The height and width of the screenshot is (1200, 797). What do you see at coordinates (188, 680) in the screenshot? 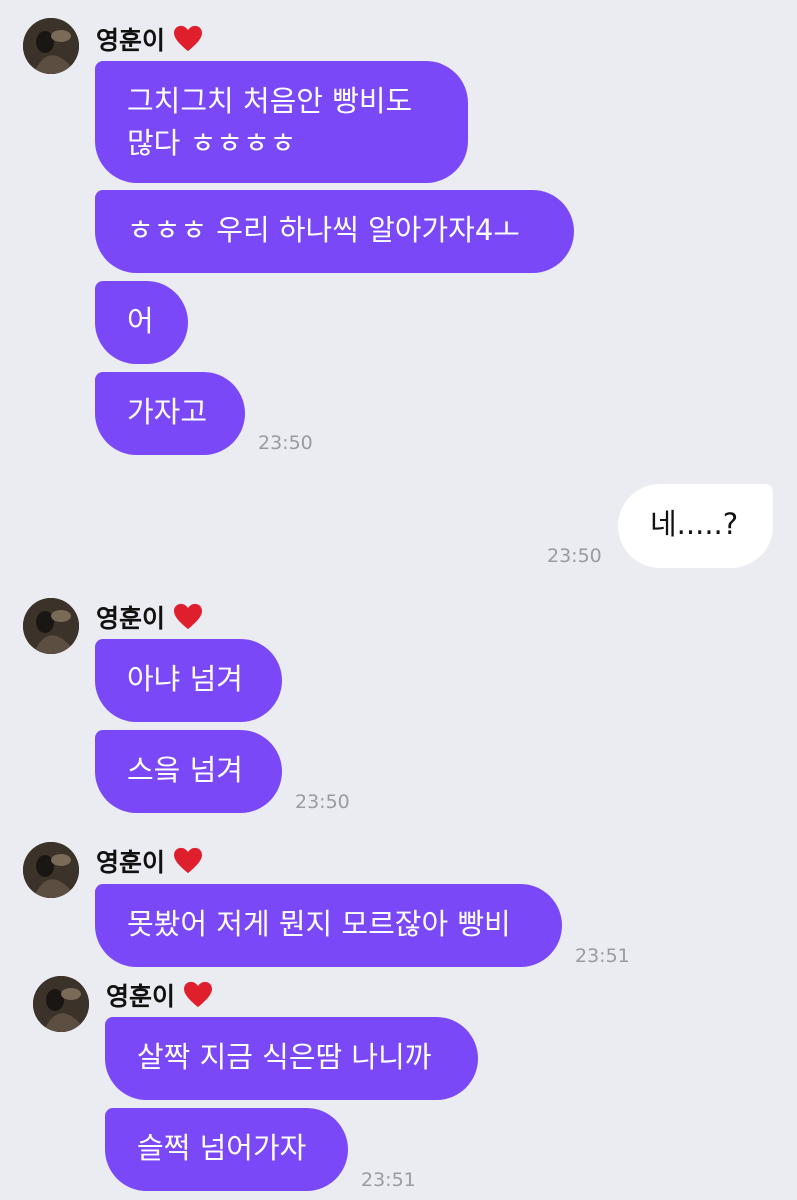
I see `message-bubble: 아냐 넘겨` at bounding box center [188, 680].